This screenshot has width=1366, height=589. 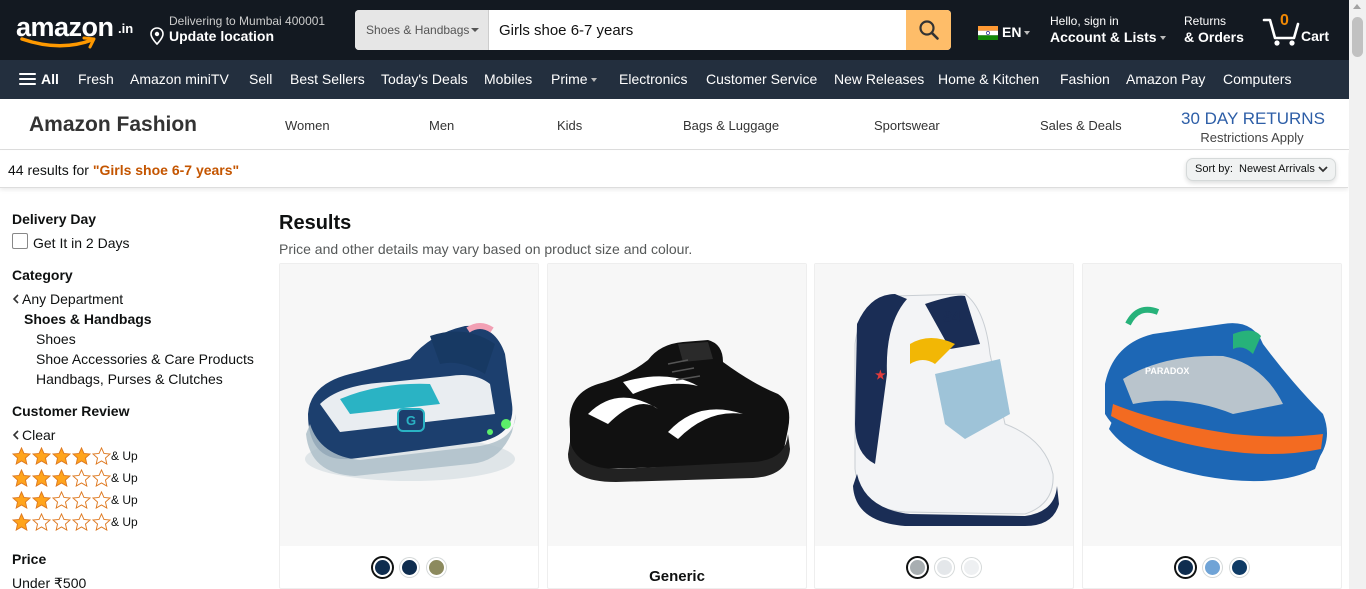 I want to click on nav-sell: Sell, so click(x=260, y=79).